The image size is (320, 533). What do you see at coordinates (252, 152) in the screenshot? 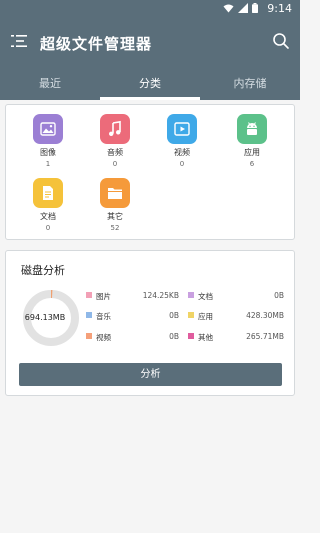
I see `category-label: 应用` at bounding box center [252, 152].